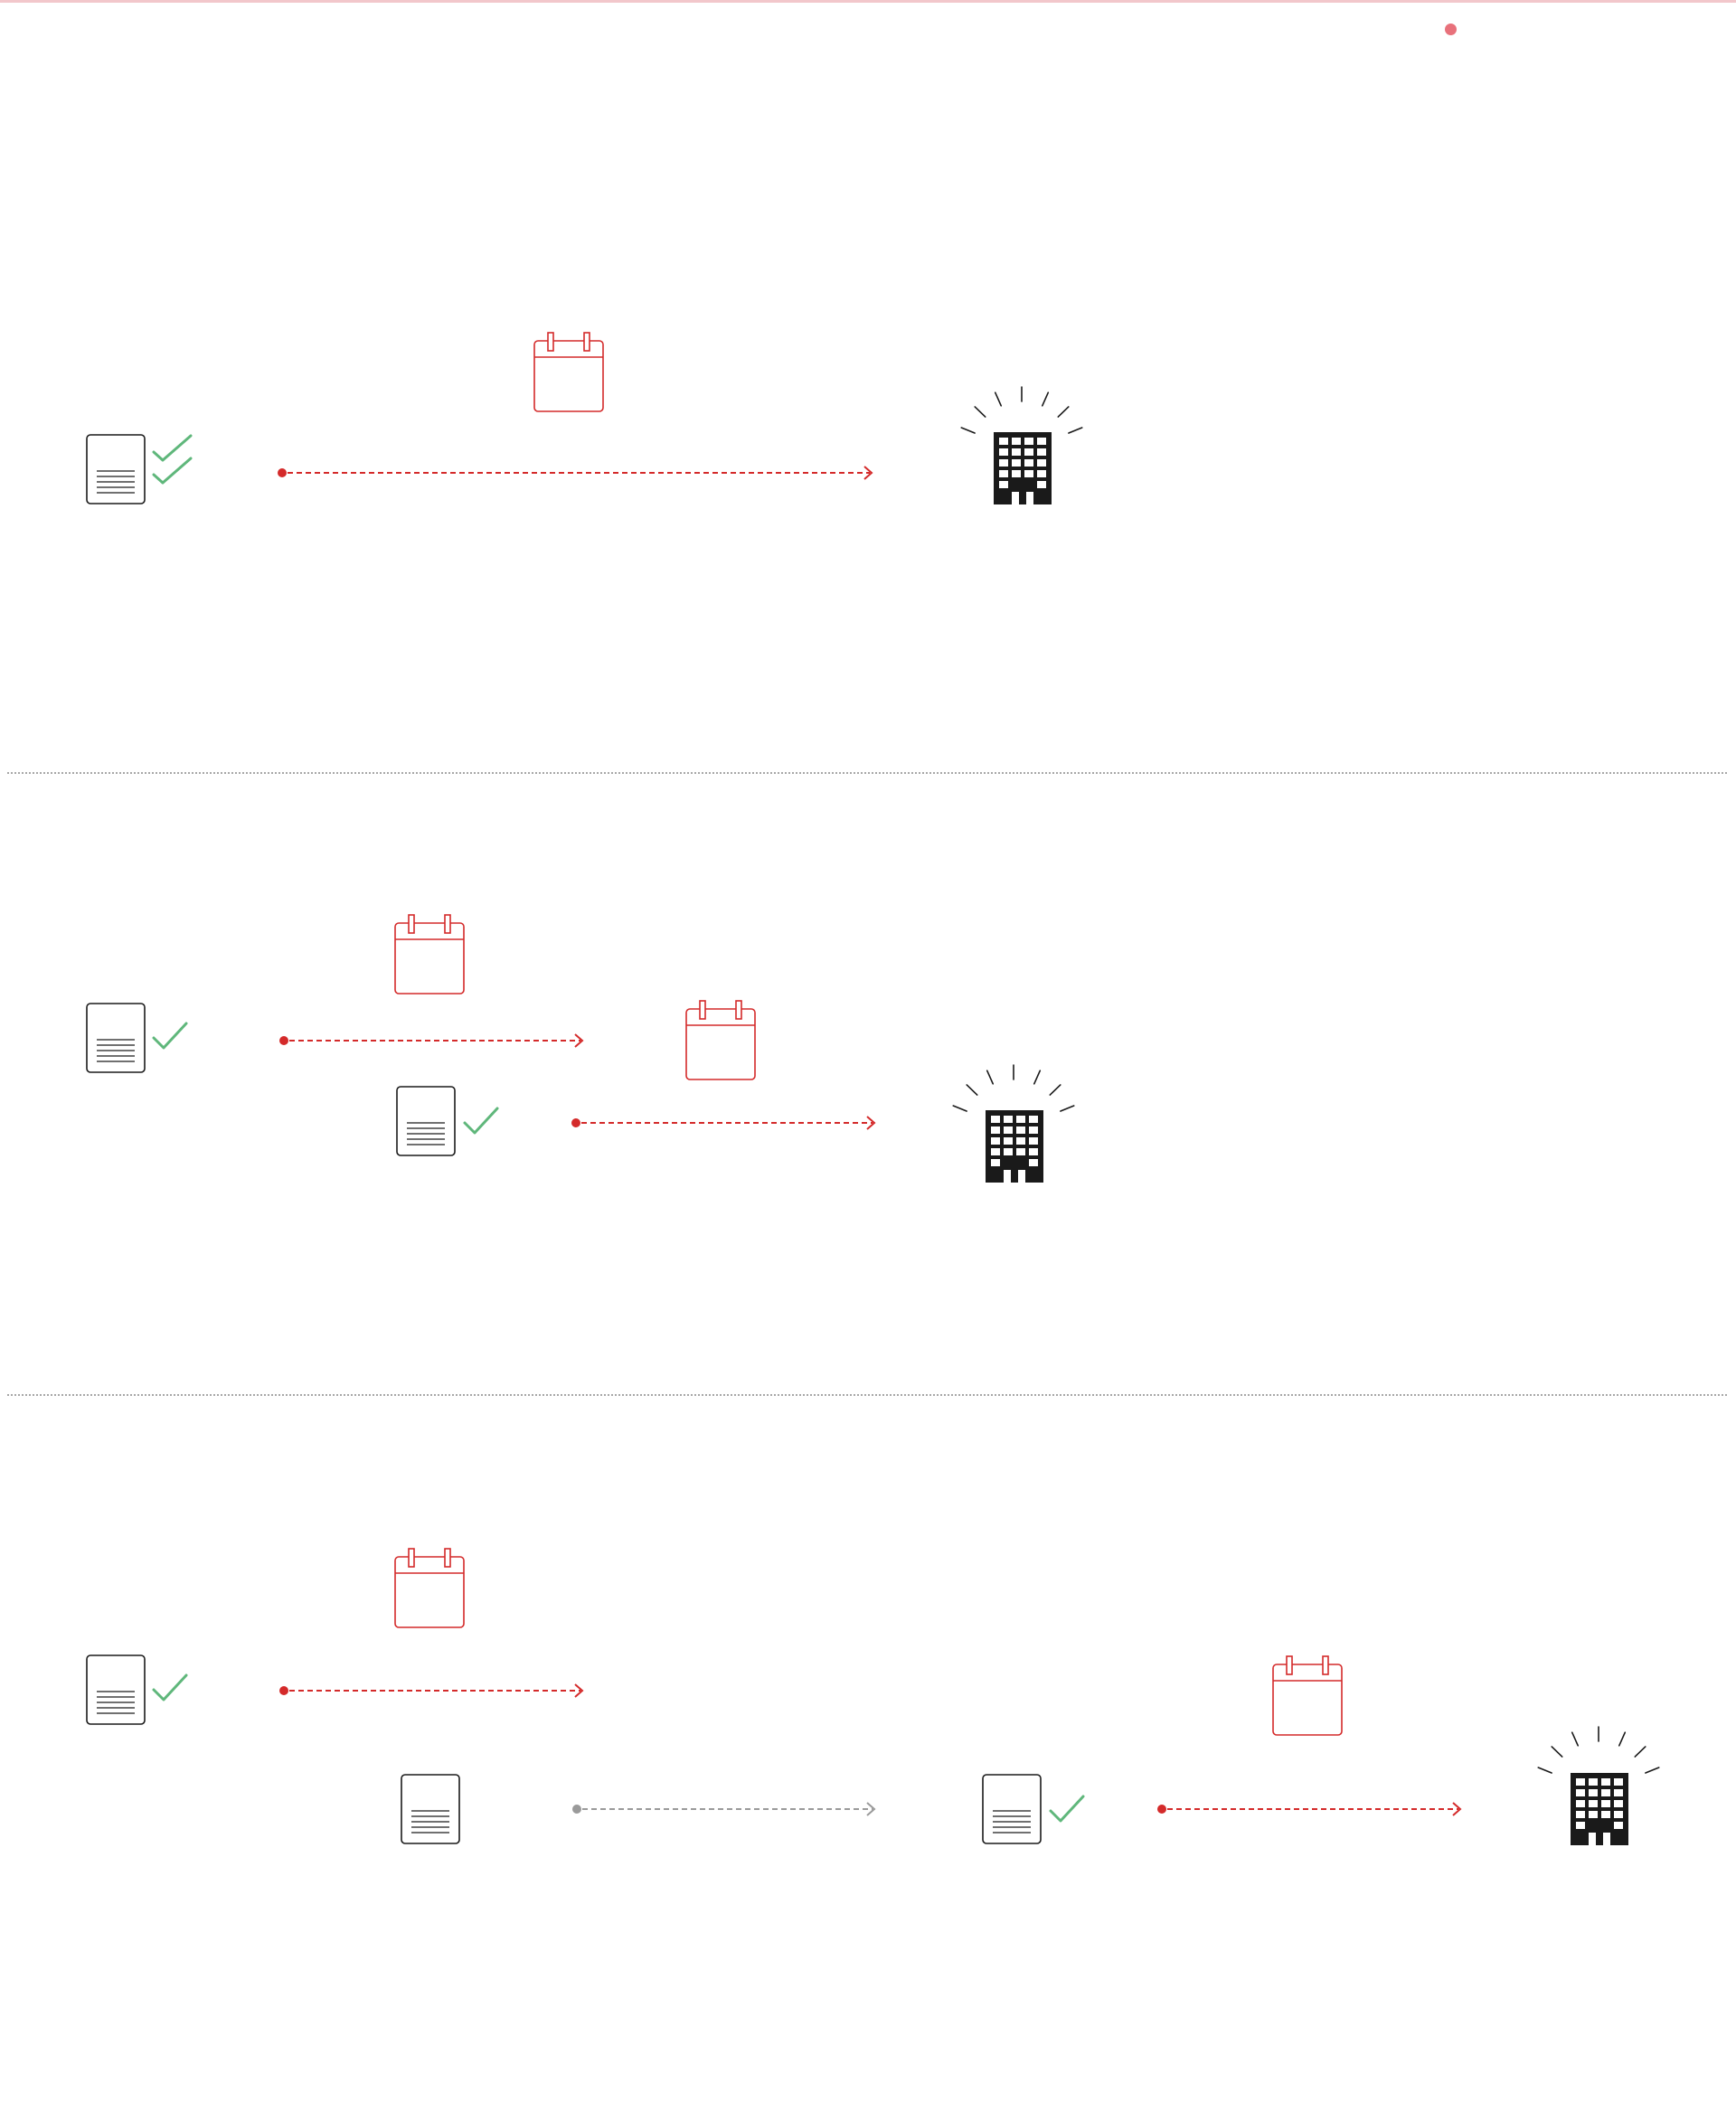  What do you see at coordinates (584, 418) in the screenshot?
I see `panel-direct-submission` at bounding box center [584, 418].